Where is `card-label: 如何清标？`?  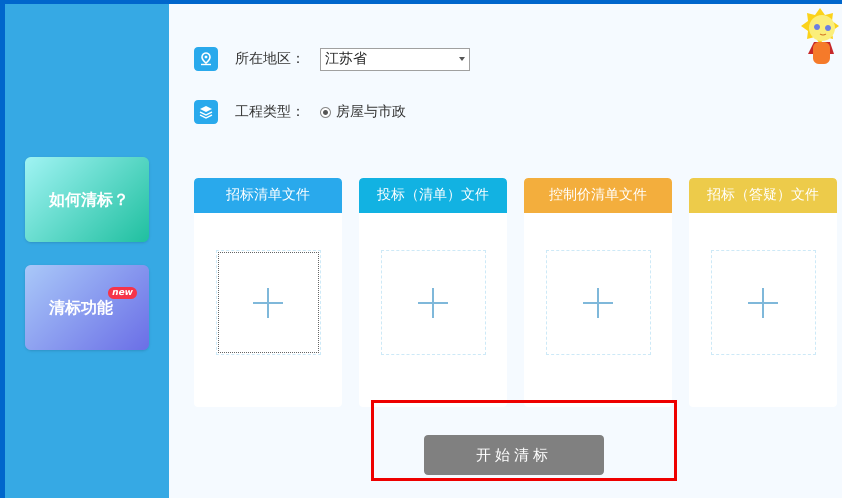 card-label: 如何清标？ is located at coordinates (89, 199).